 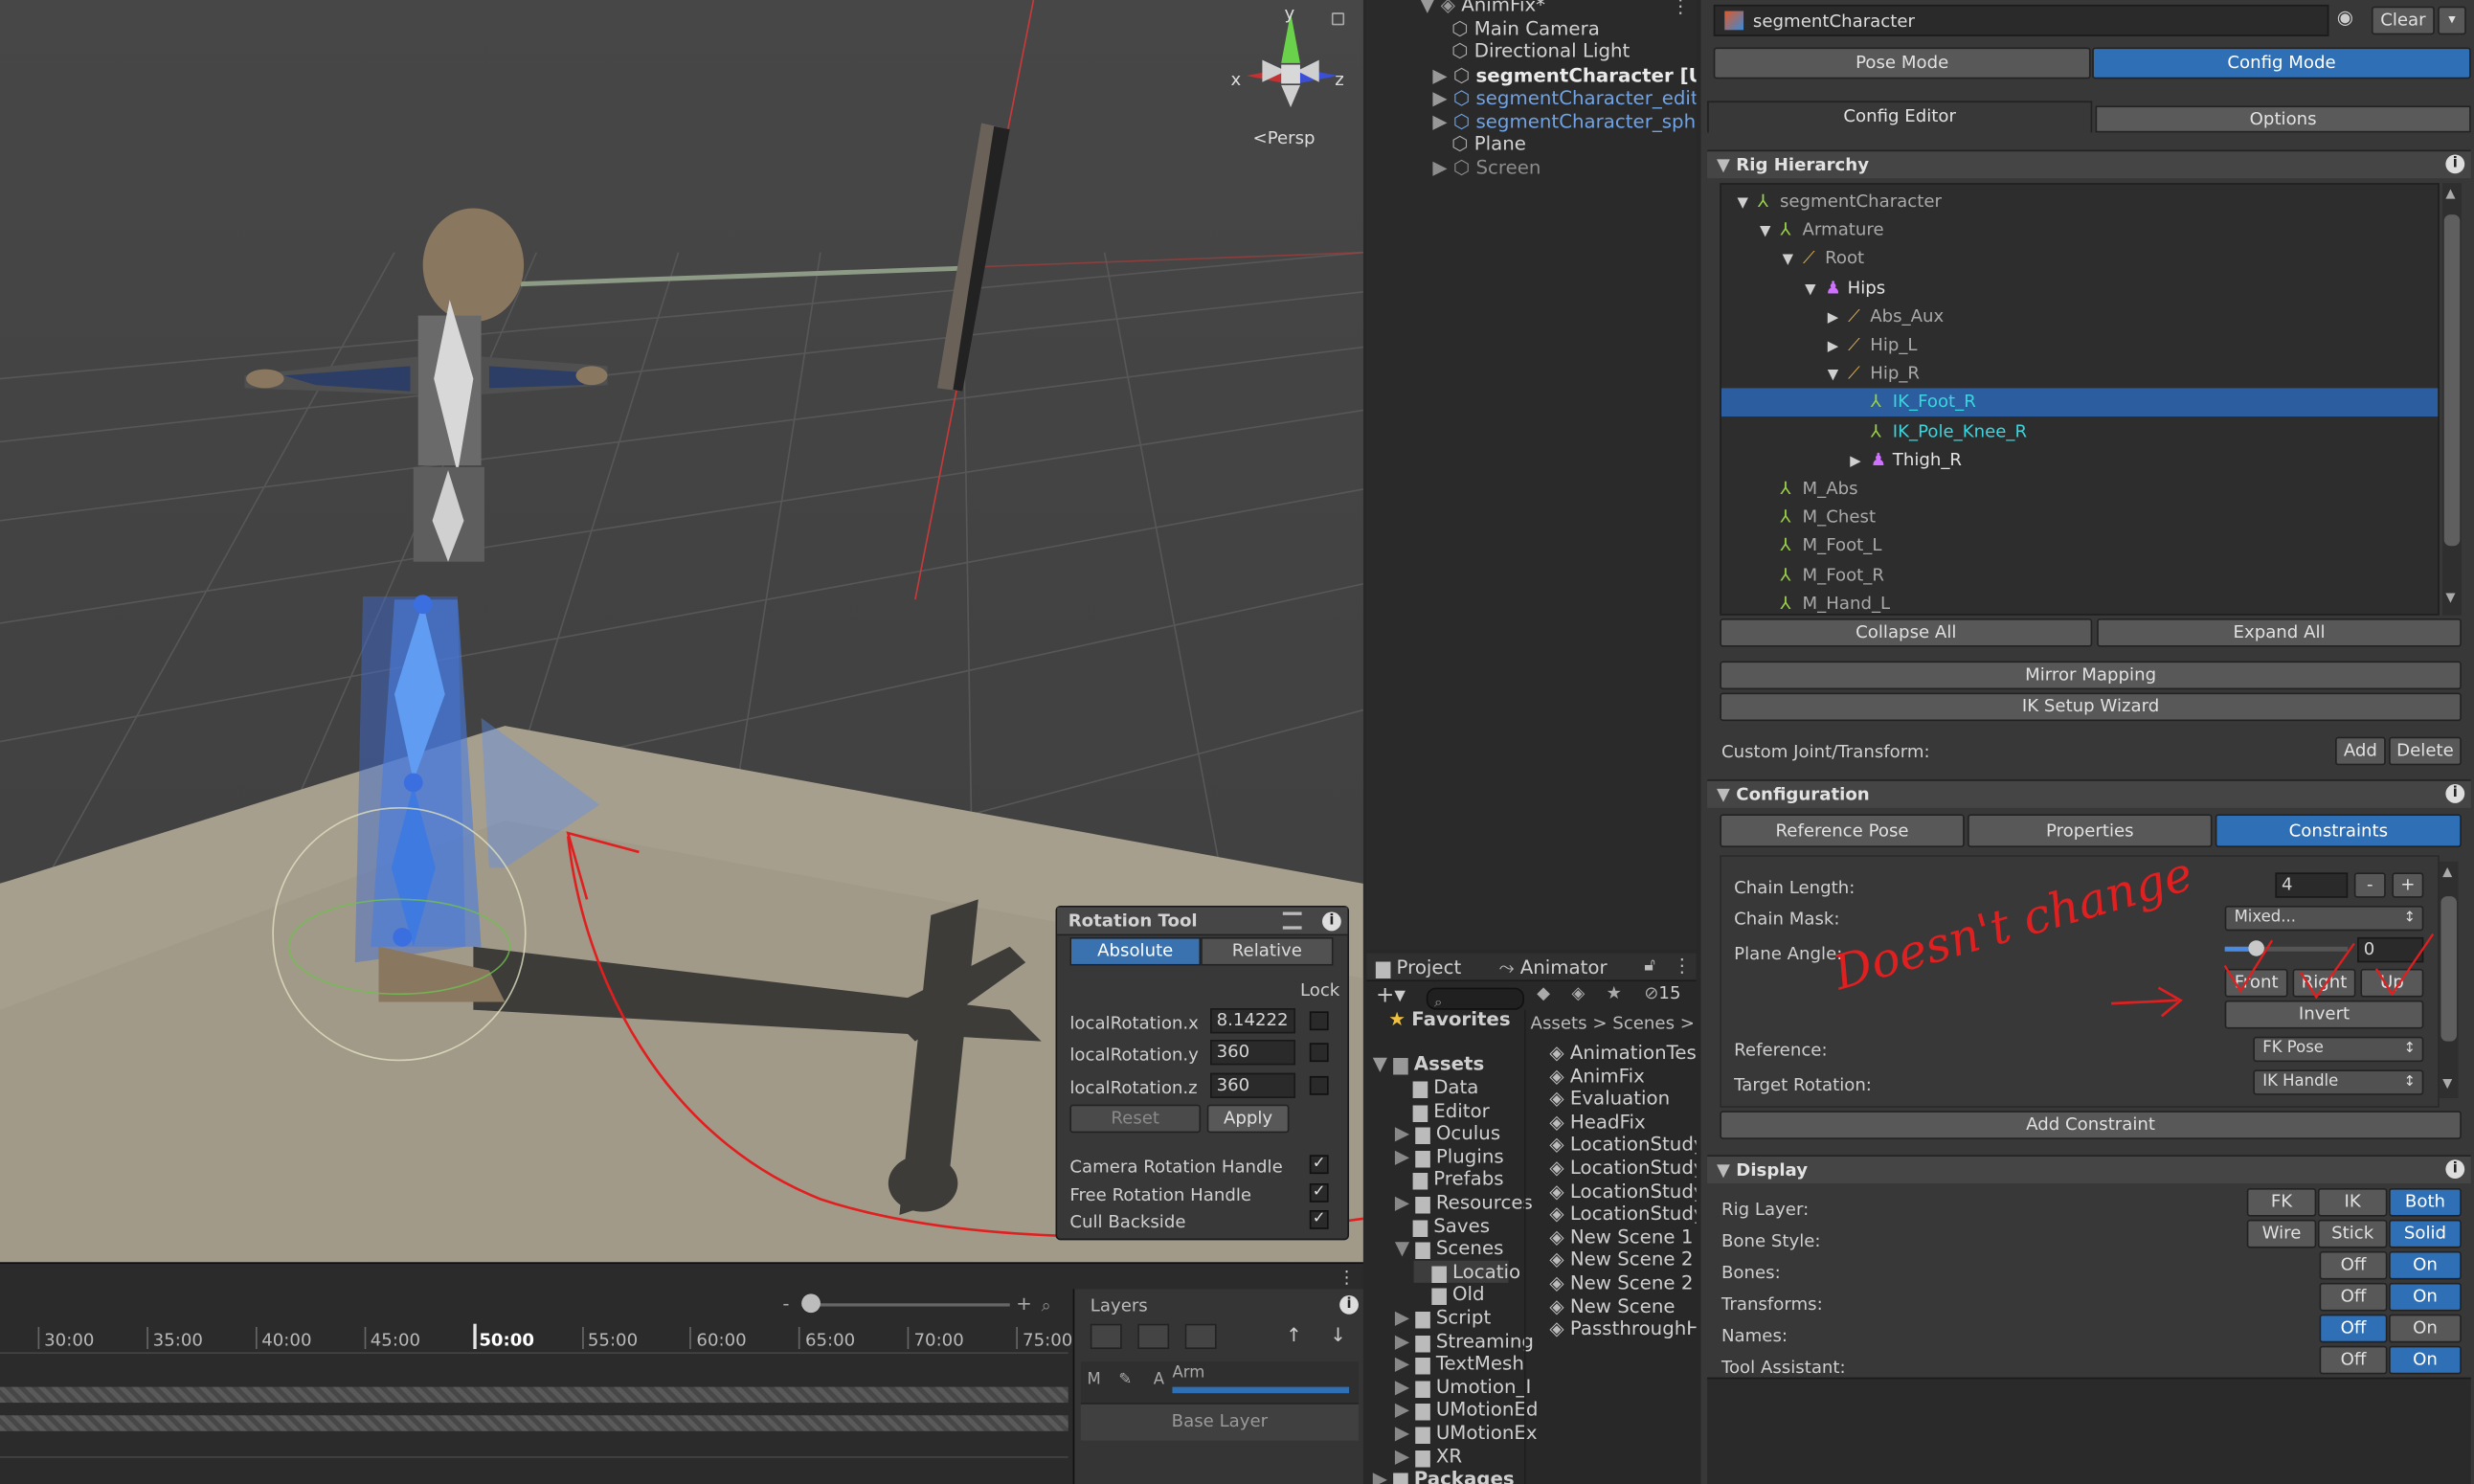 What do you see at coordinates (1331, 921) in the screenshot?
I see `info-icon: i` at bounding box center [1331, 921].